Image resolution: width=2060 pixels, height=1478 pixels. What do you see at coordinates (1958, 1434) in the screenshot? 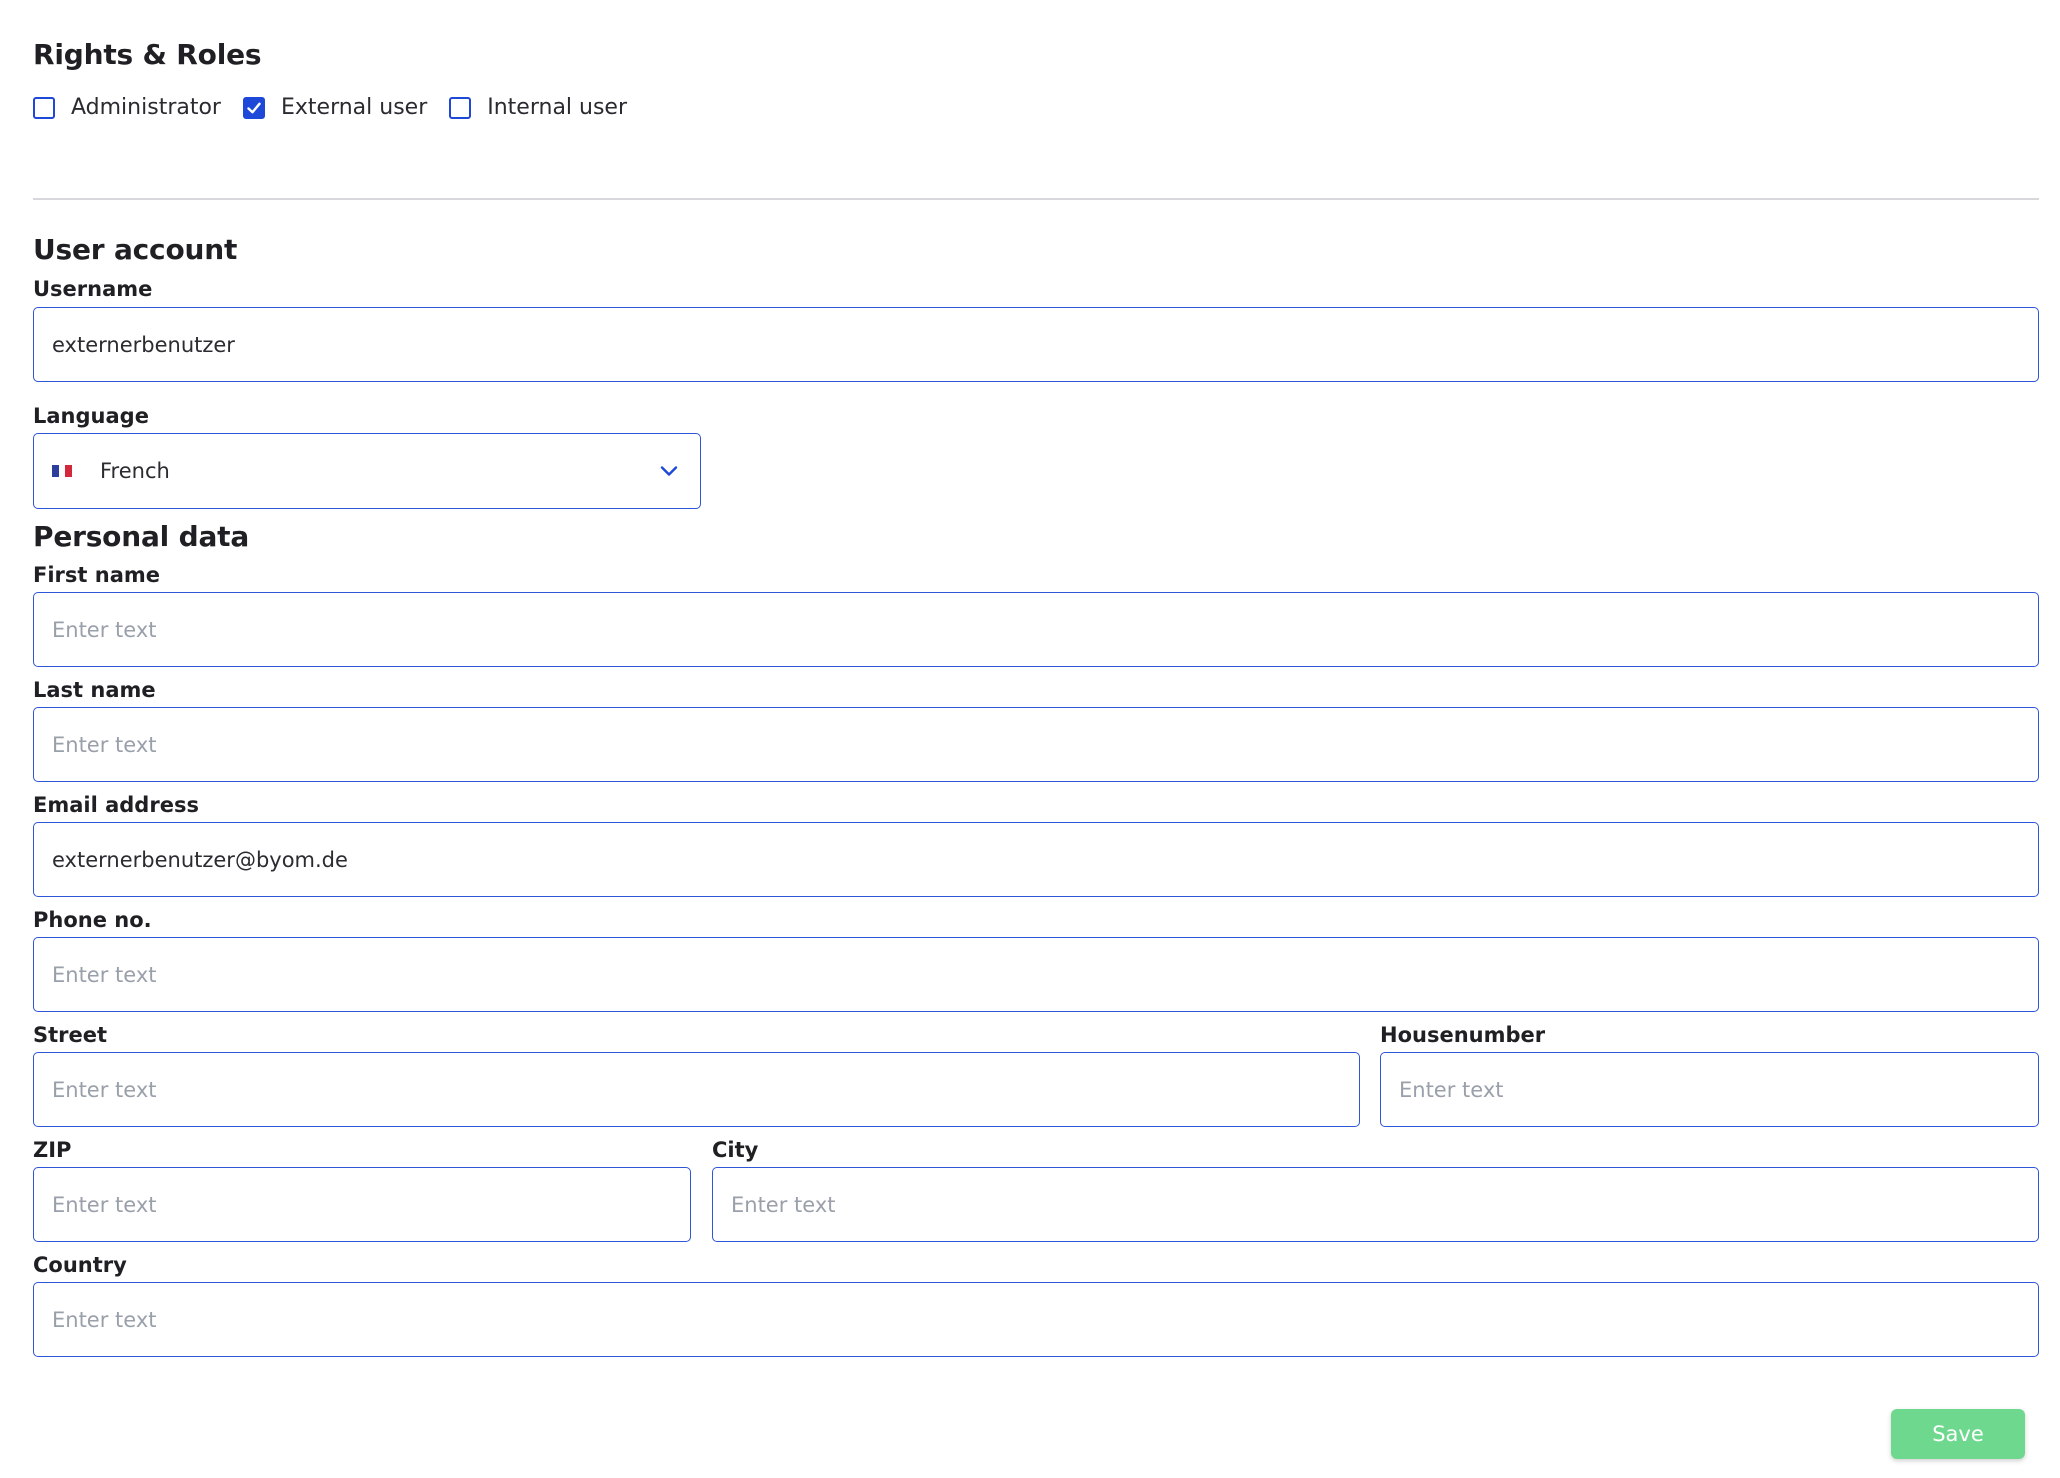
I see `save-button: Save` at bounding box center [1958, 1434].